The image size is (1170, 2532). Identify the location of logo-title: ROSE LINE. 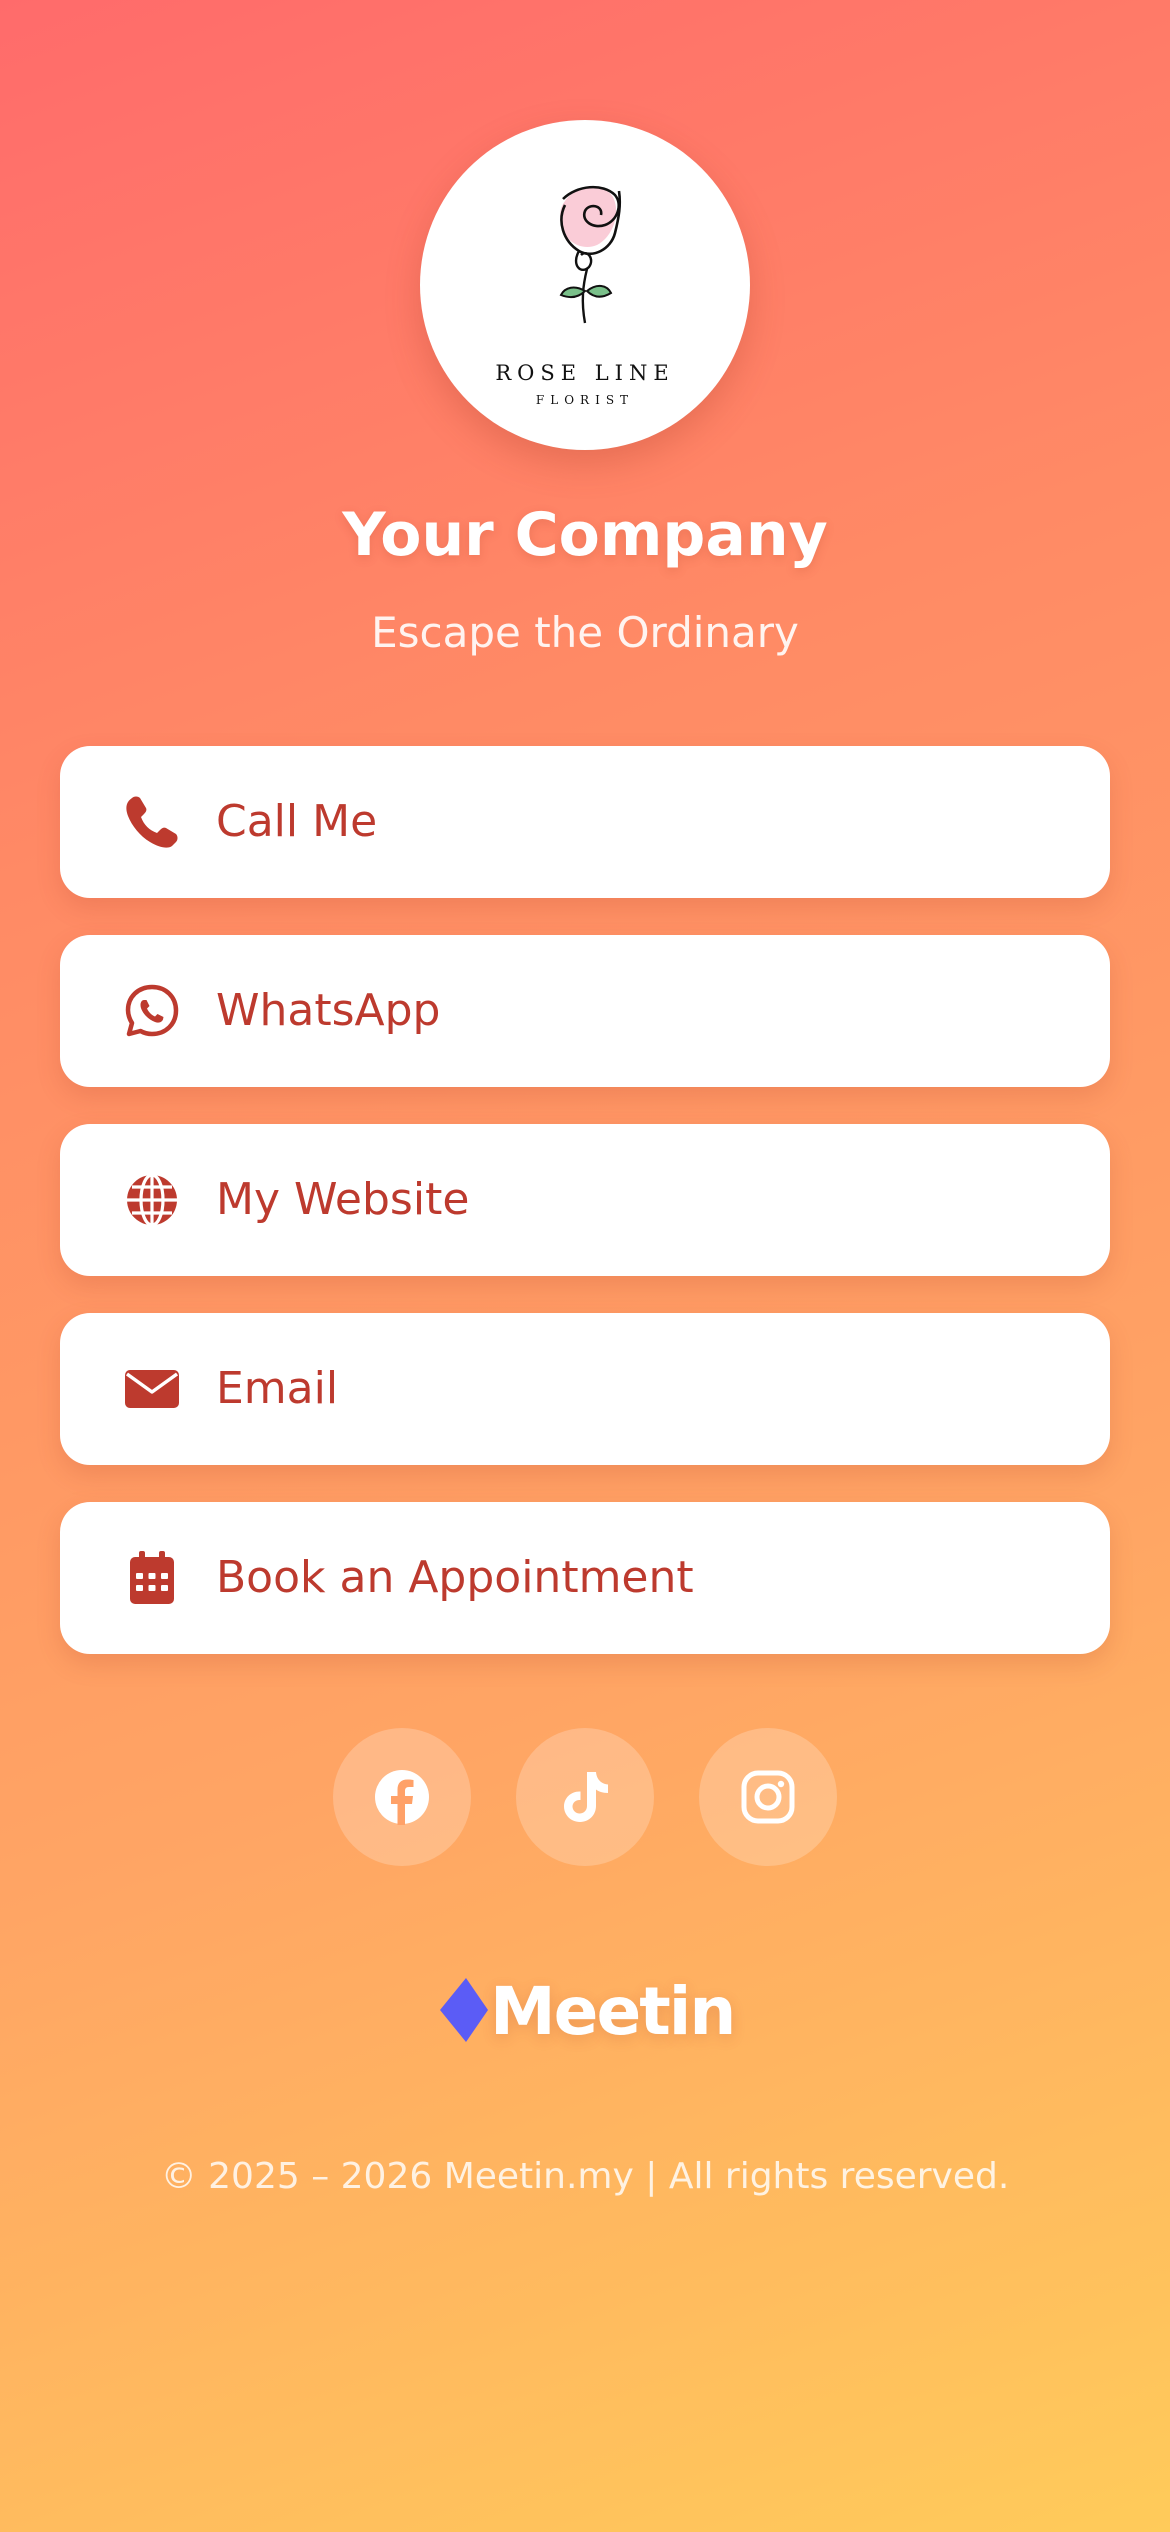
(585, 373).